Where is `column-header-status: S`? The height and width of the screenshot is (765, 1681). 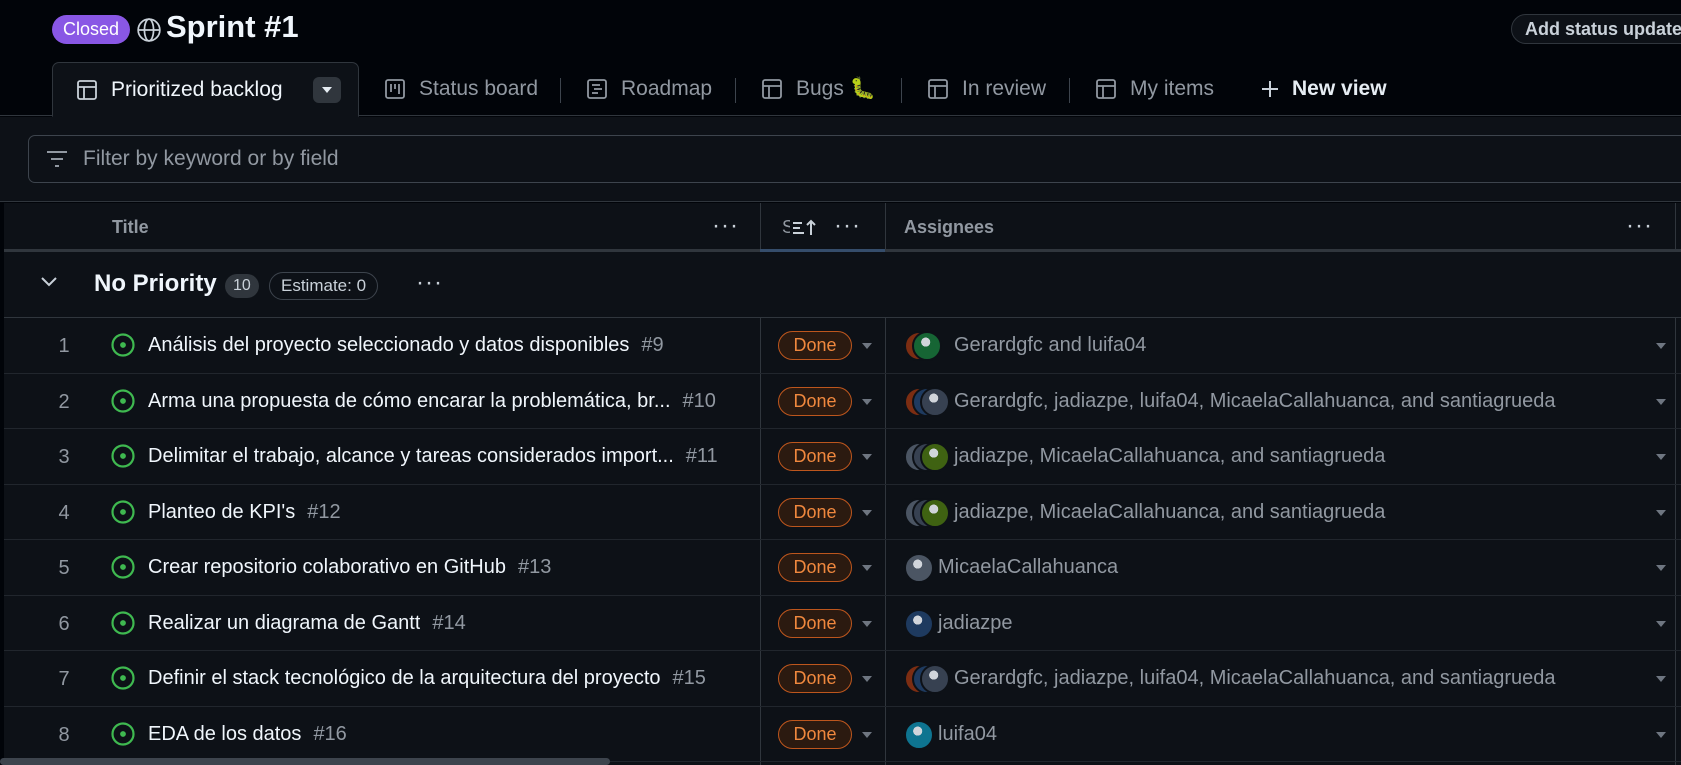 column-header-status: S is located at coordinates (786, 227).